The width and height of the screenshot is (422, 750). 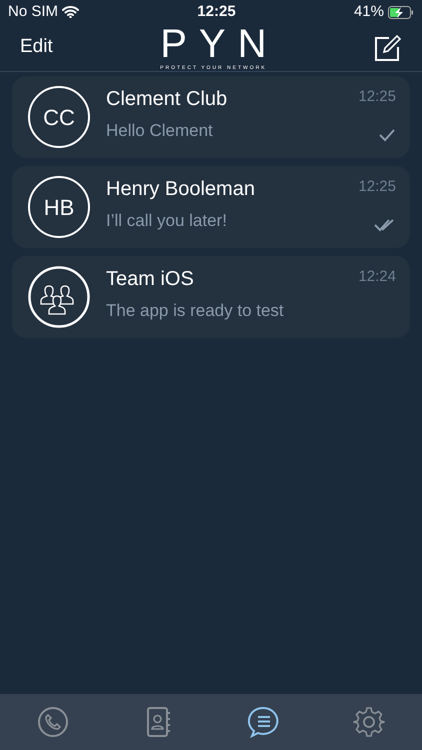 What do you see at coordinates (216, 12) in the screenshot?
I see `clock: 12:25` at bounding box center [216, 12].